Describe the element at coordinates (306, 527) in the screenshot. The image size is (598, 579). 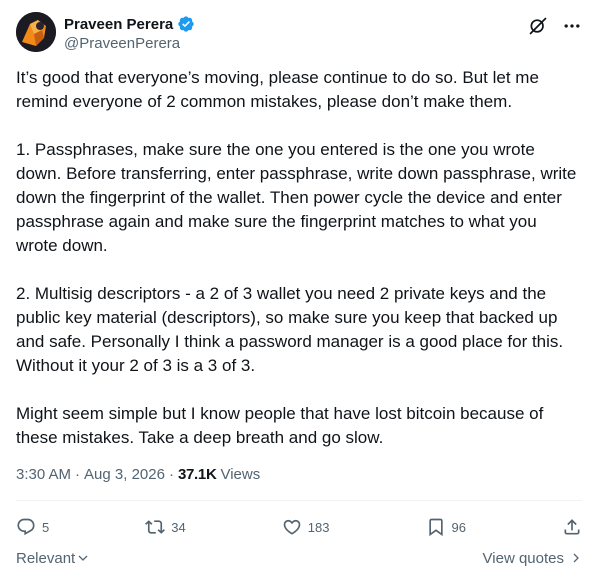
I see `like-button: 183` at that location.